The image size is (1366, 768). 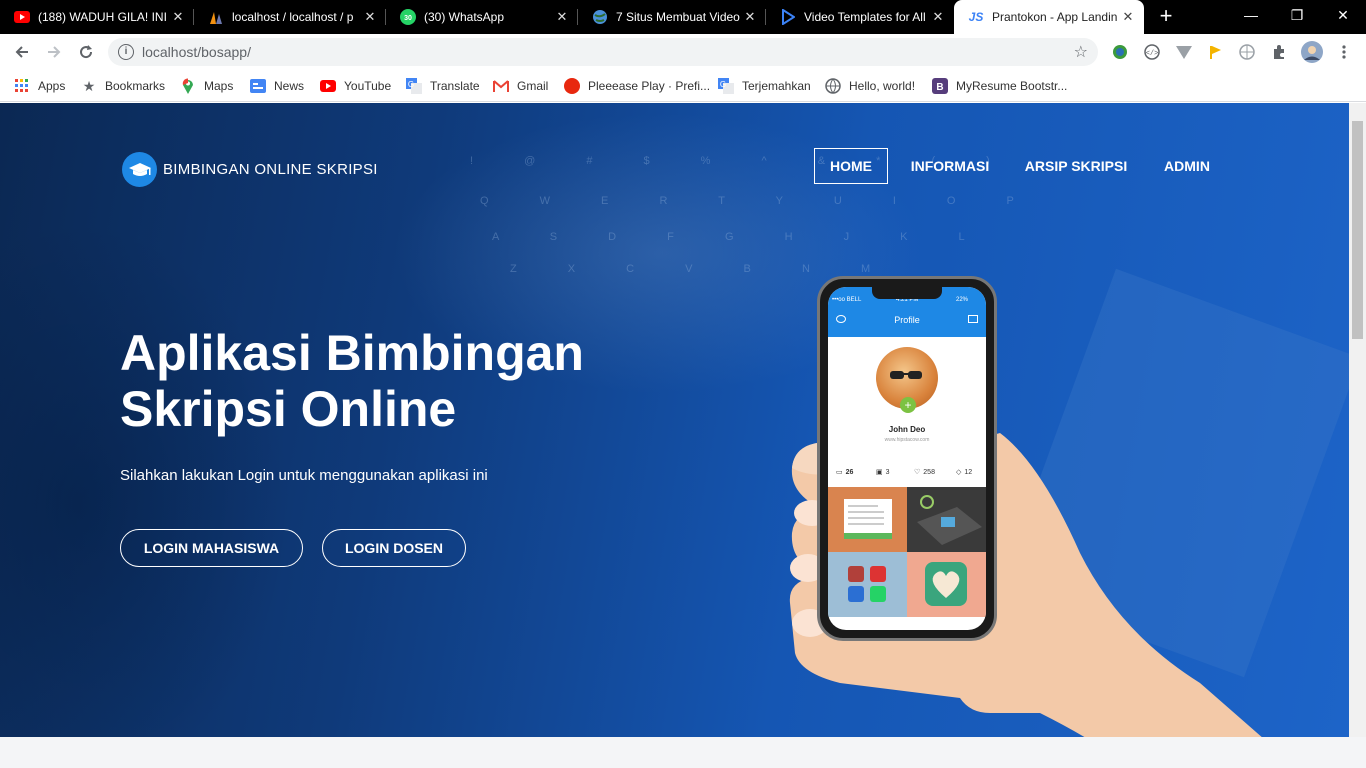 What do you see at coordinates (196, 52) in the screenshot?
I see `url-text: localhost/bosapp/` at bounding box center [196, 52].